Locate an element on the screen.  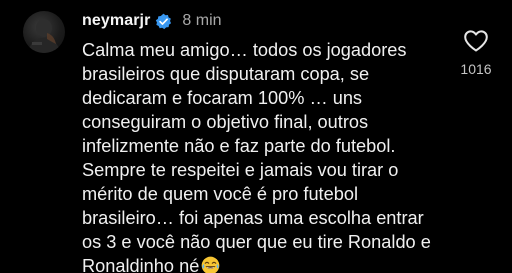
comment-timestamp: 8 min is located at coordinates (202, 20).